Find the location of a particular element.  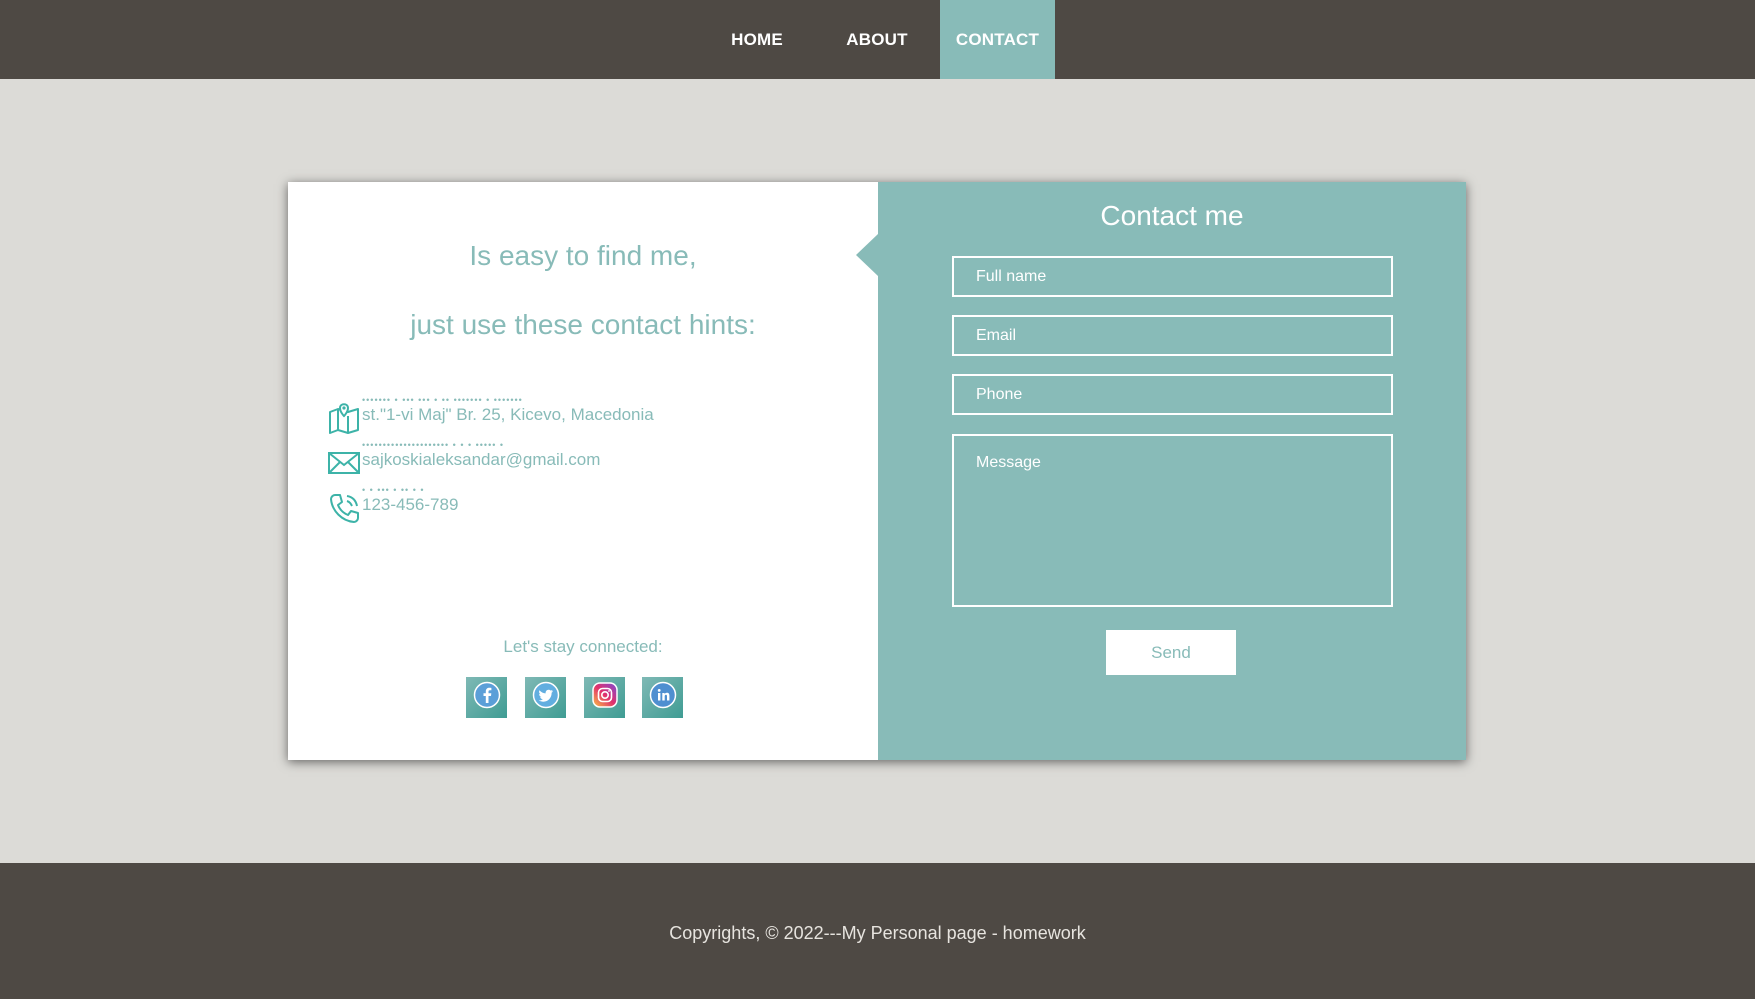

nav-about-link: ABOUT is located at coordinates (877, 39).